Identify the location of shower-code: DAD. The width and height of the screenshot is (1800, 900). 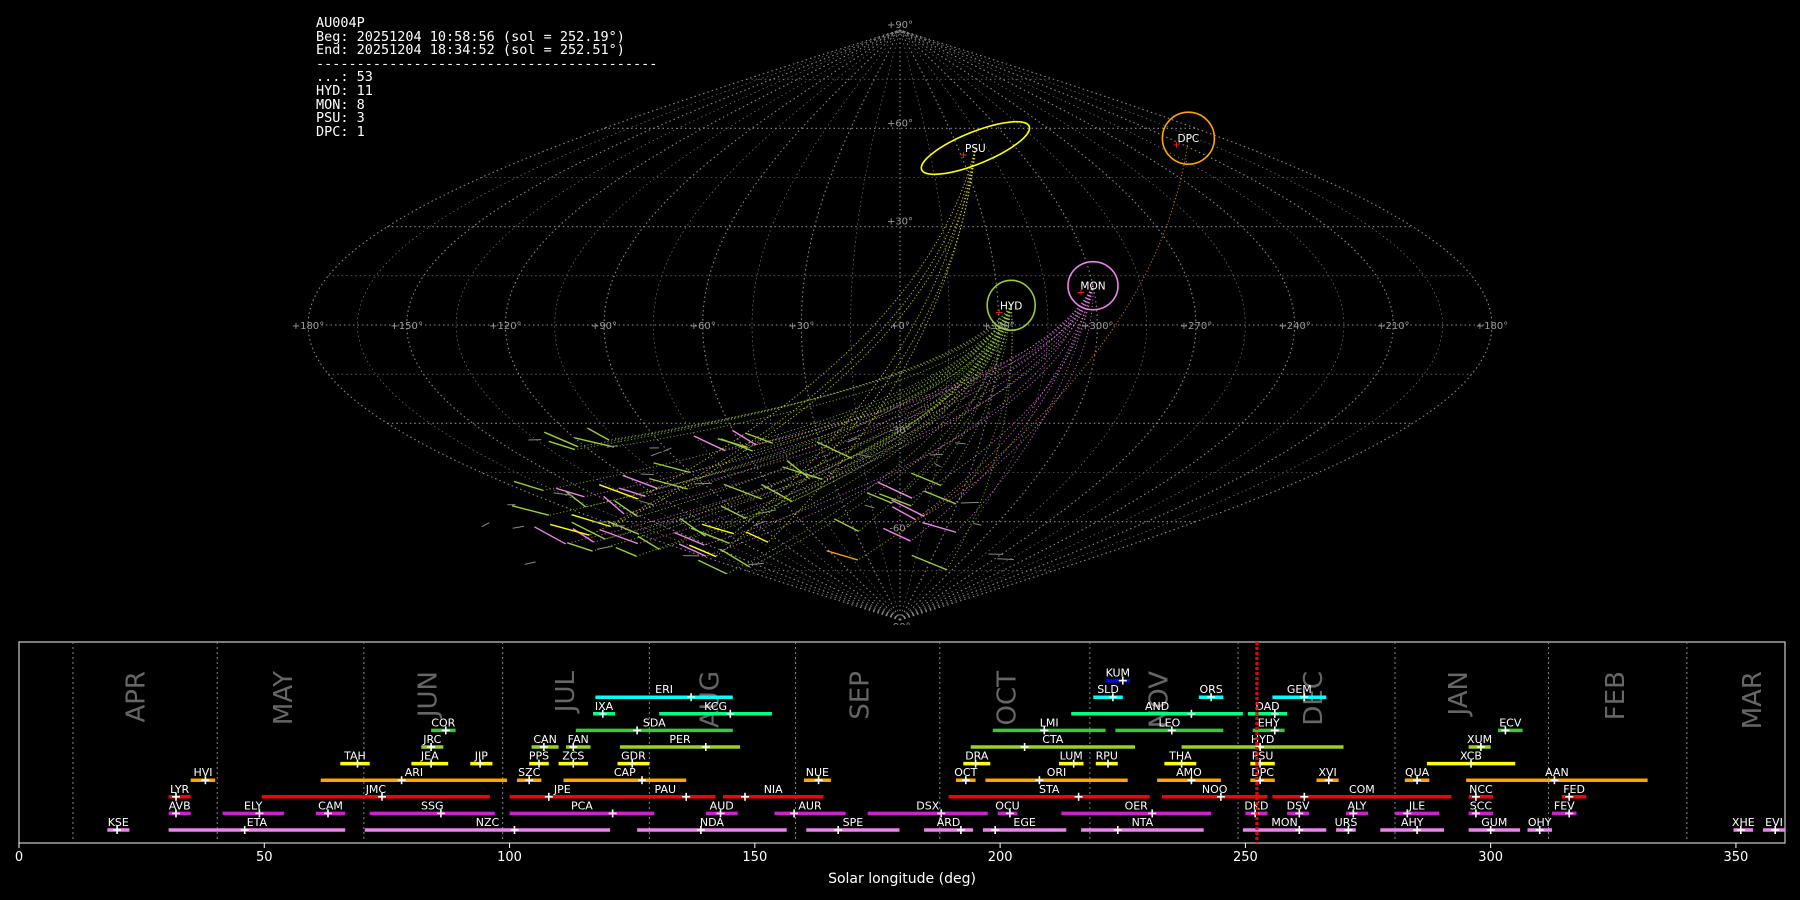
(1267, 706).